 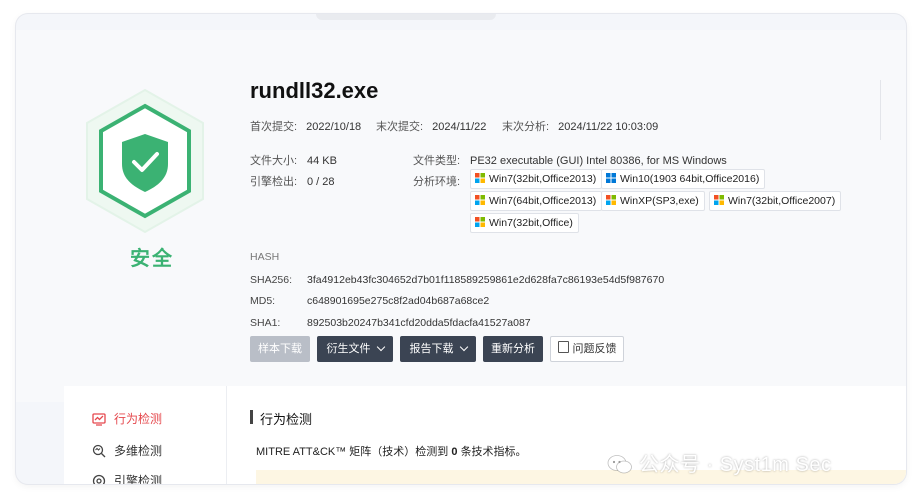 I want to click on feedback-button: 问题反馈, so click(x=587, y=349).